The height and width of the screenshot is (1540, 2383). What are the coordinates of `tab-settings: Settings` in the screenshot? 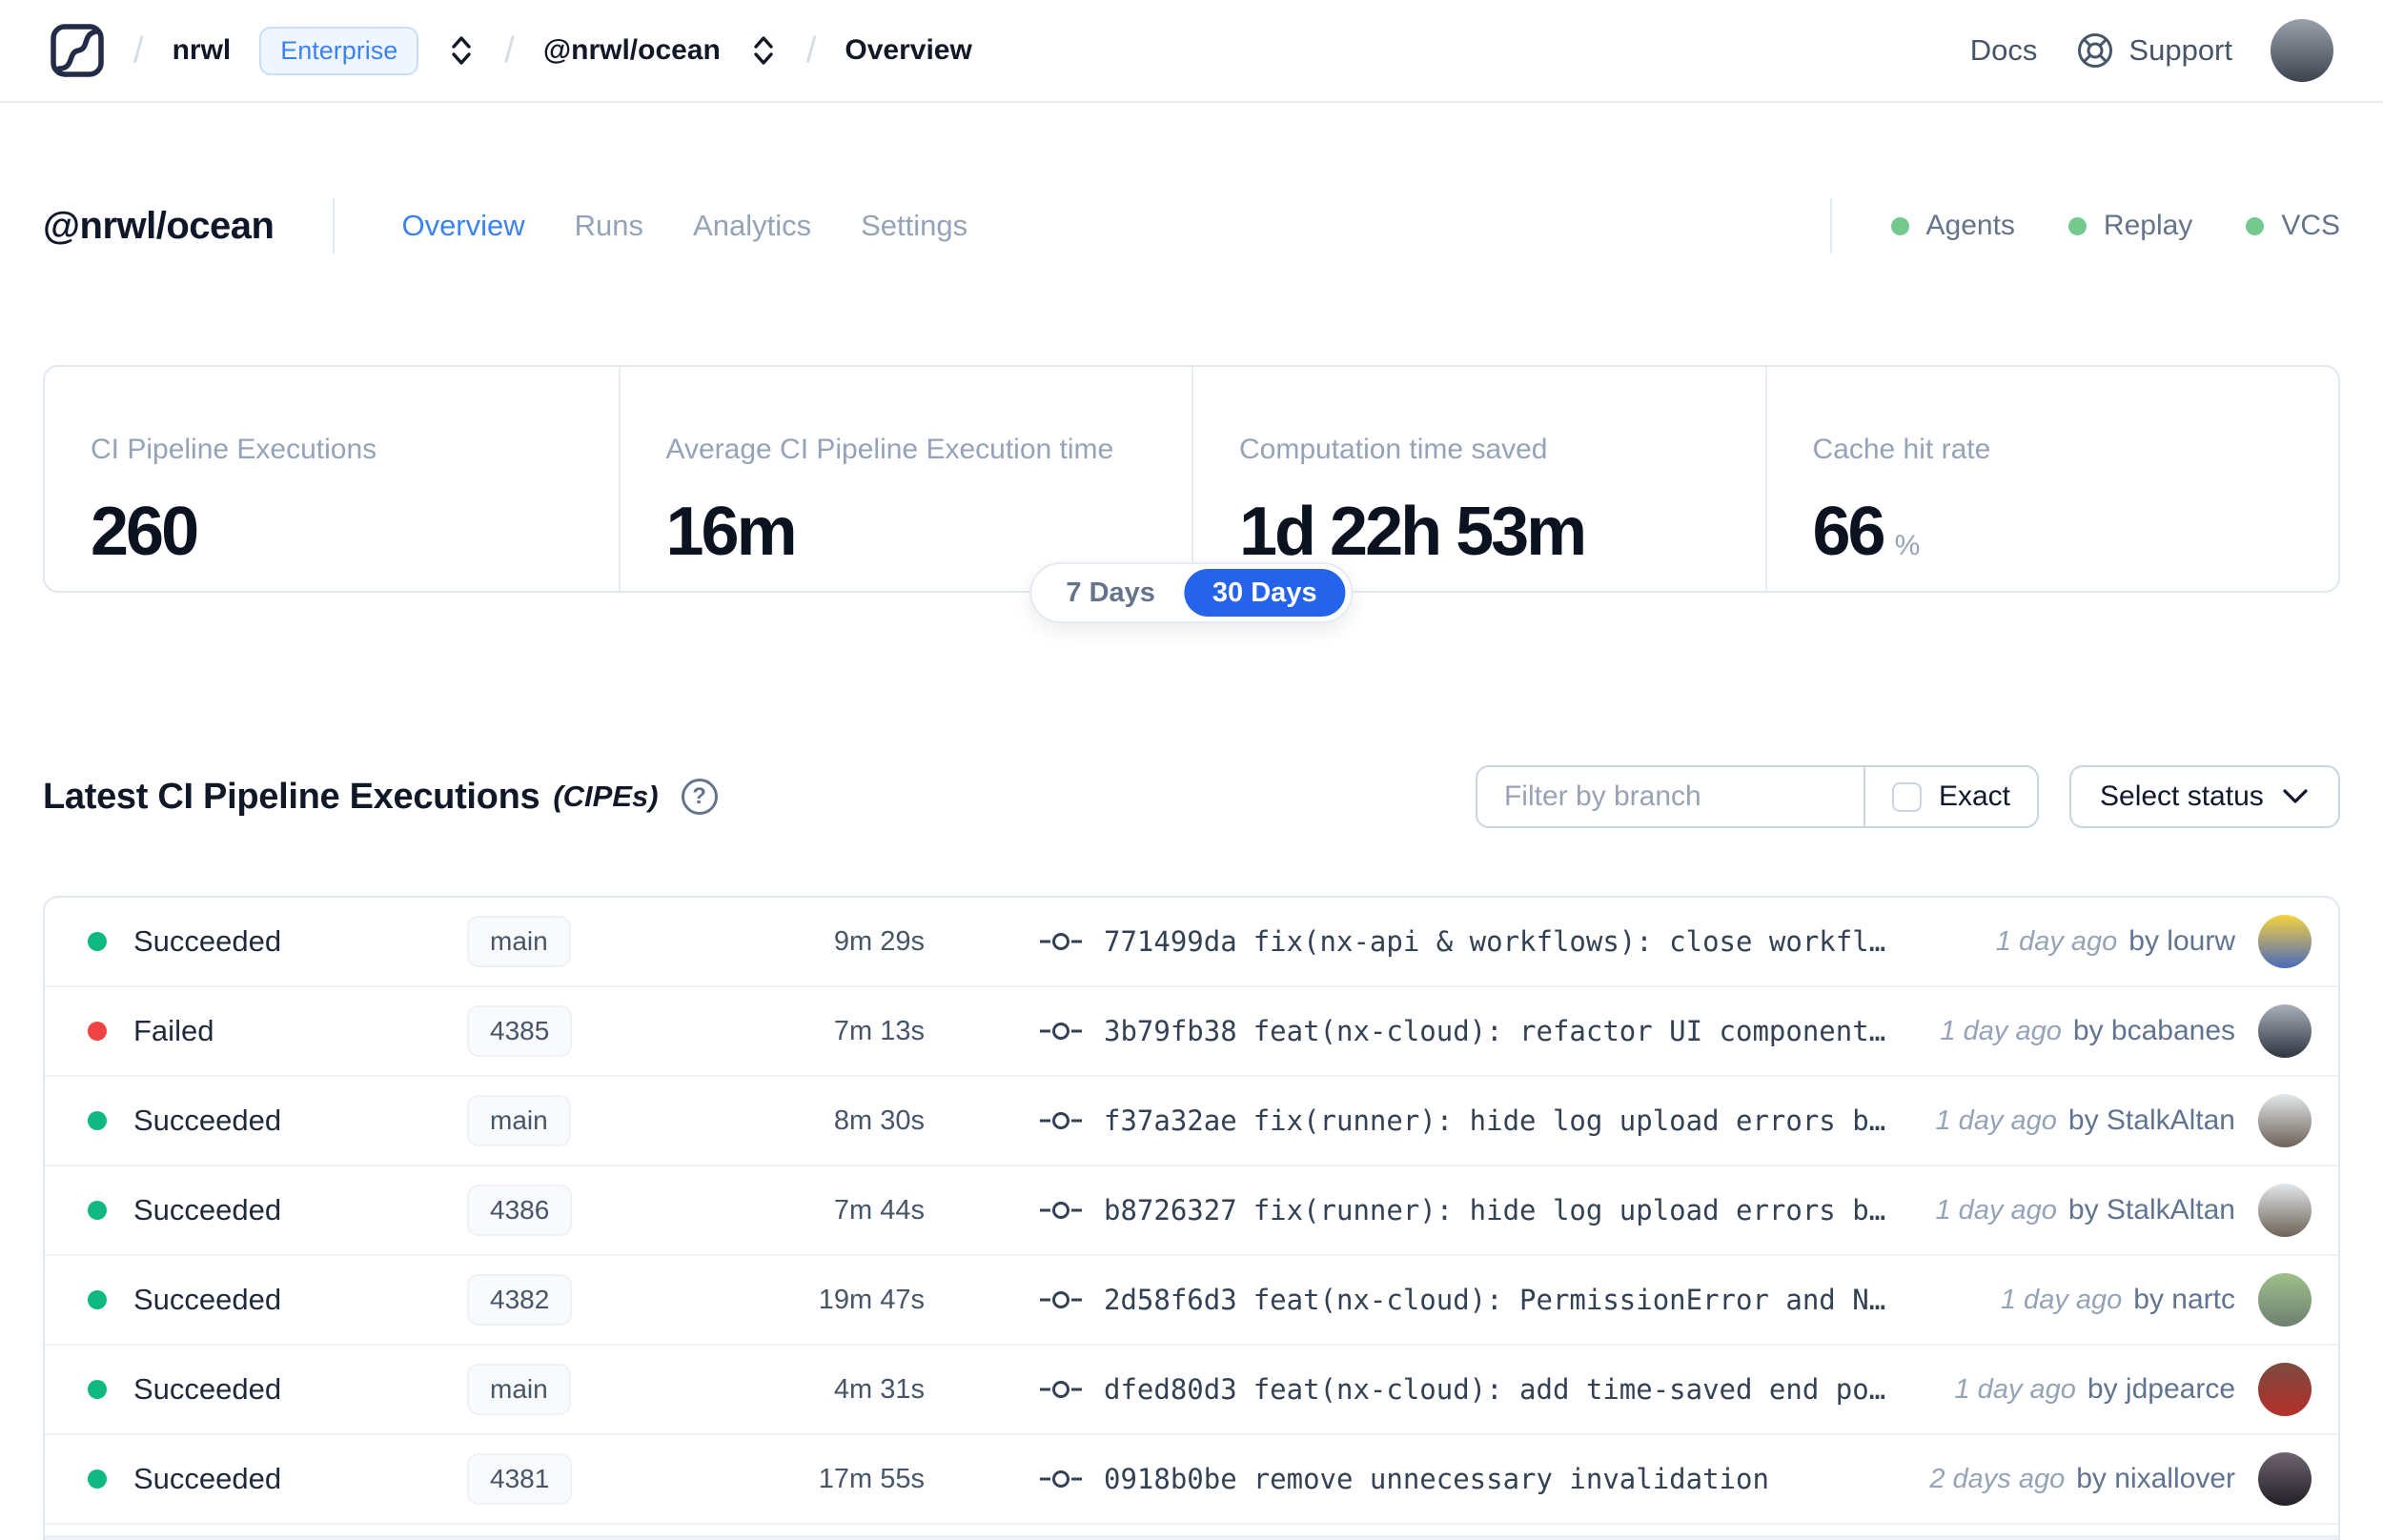 It's located at (914, 226).